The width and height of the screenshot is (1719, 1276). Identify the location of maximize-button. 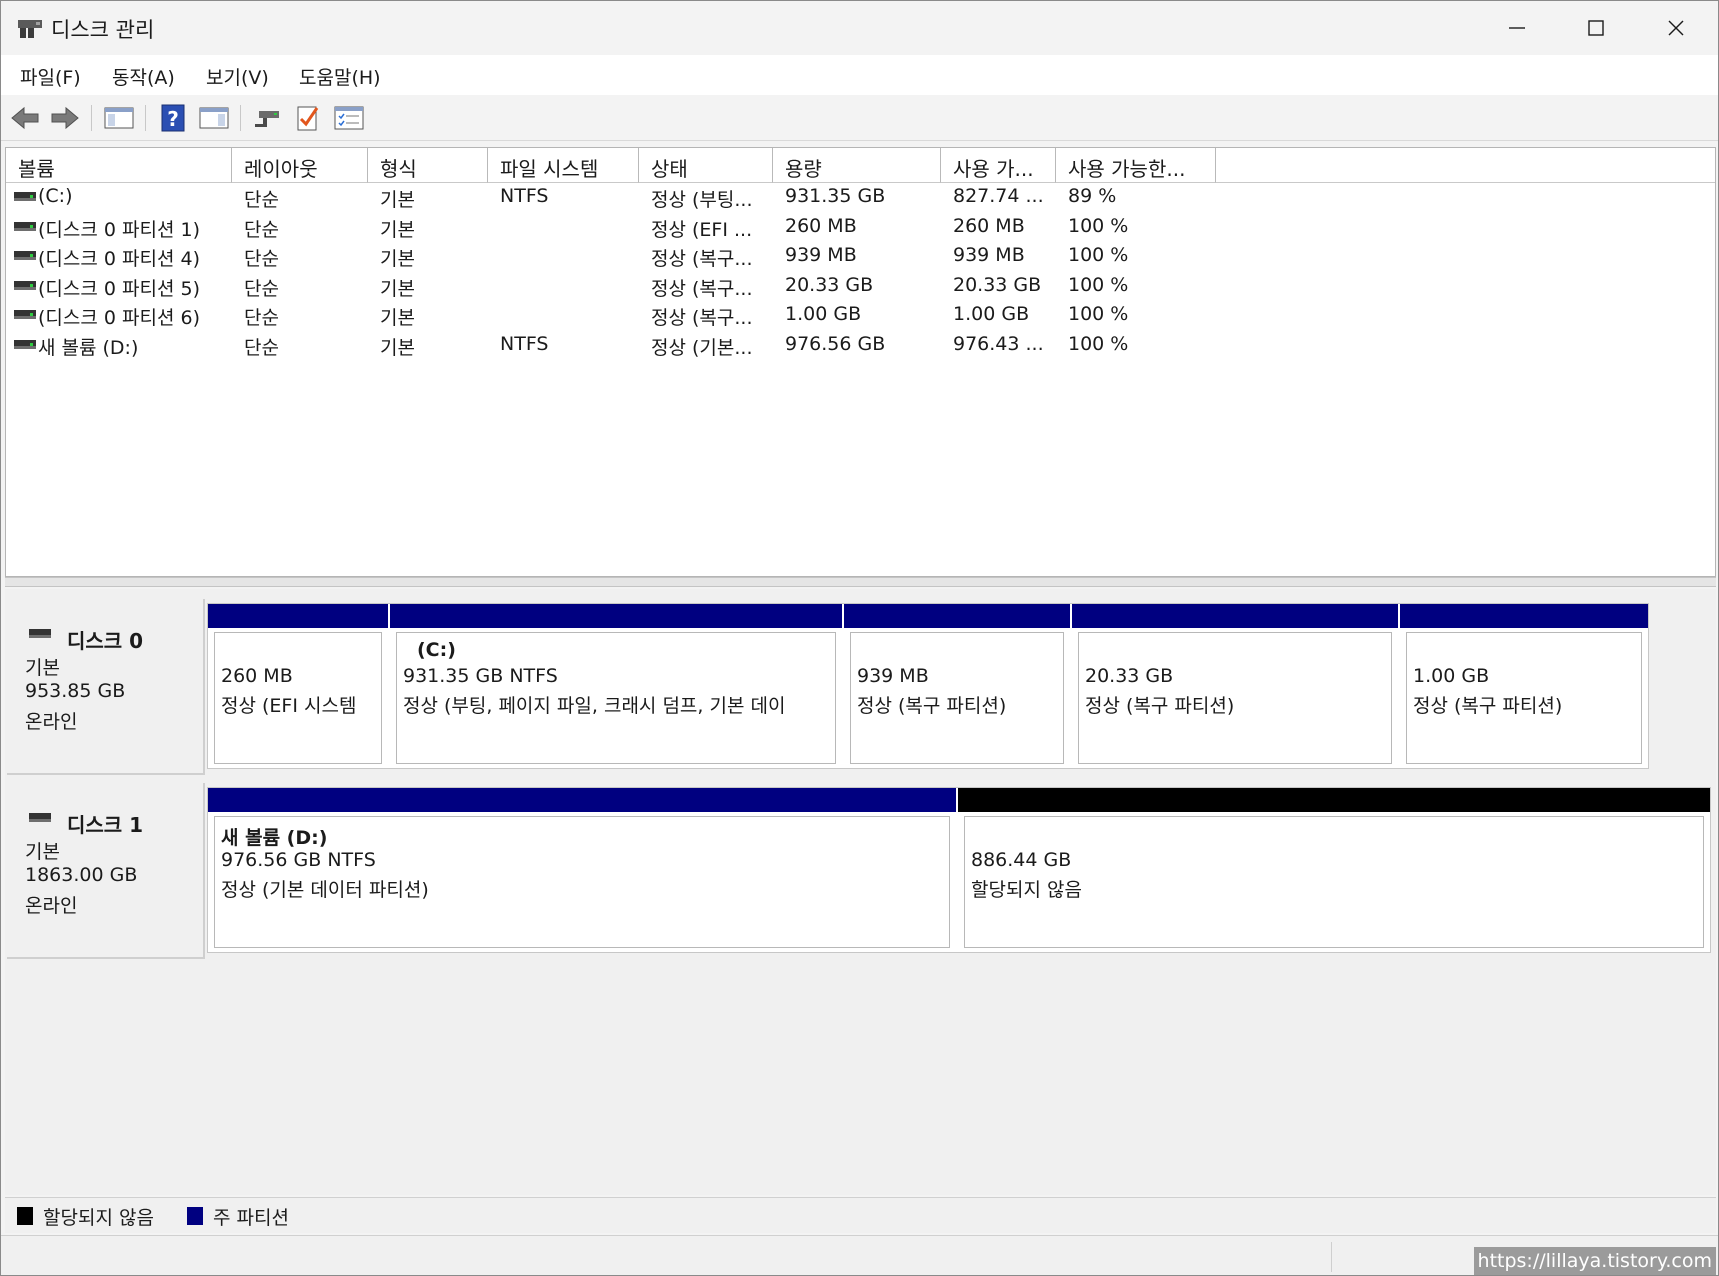
(1596, 28).